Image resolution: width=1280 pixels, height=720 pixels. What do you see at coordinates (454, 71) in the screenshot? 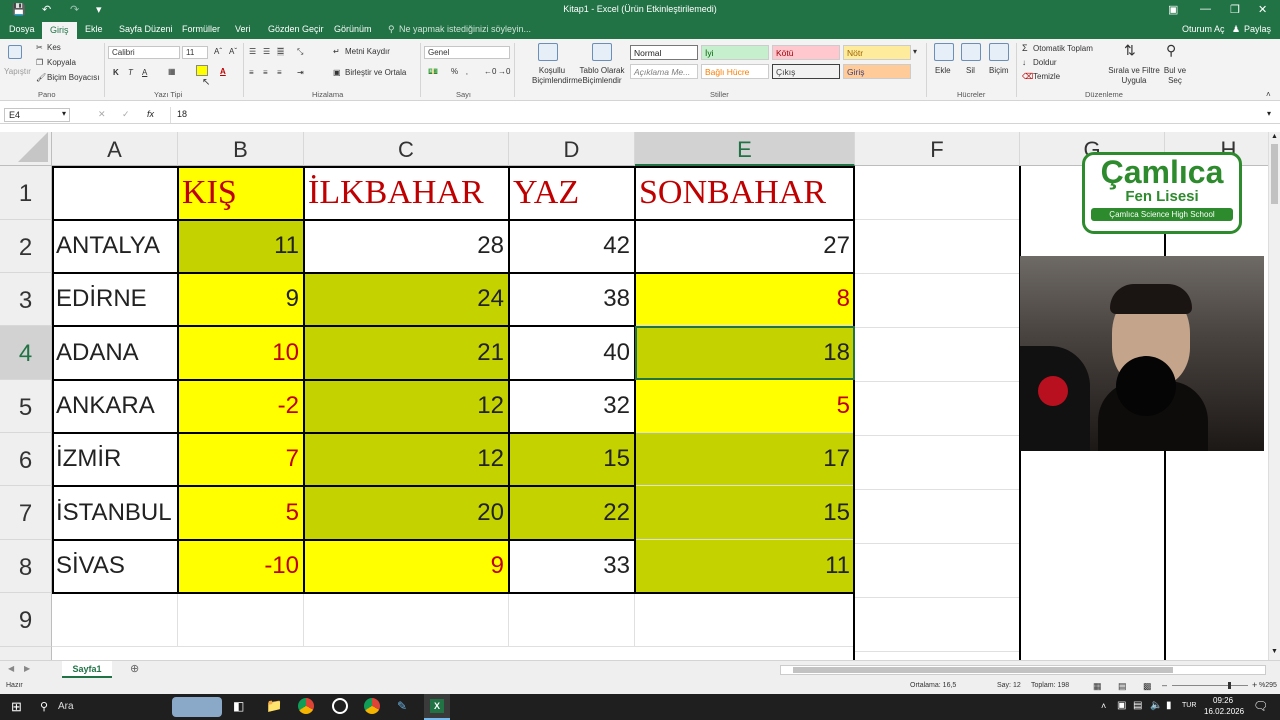
I see `percent-icon: %` at bounding box center [454, 71].